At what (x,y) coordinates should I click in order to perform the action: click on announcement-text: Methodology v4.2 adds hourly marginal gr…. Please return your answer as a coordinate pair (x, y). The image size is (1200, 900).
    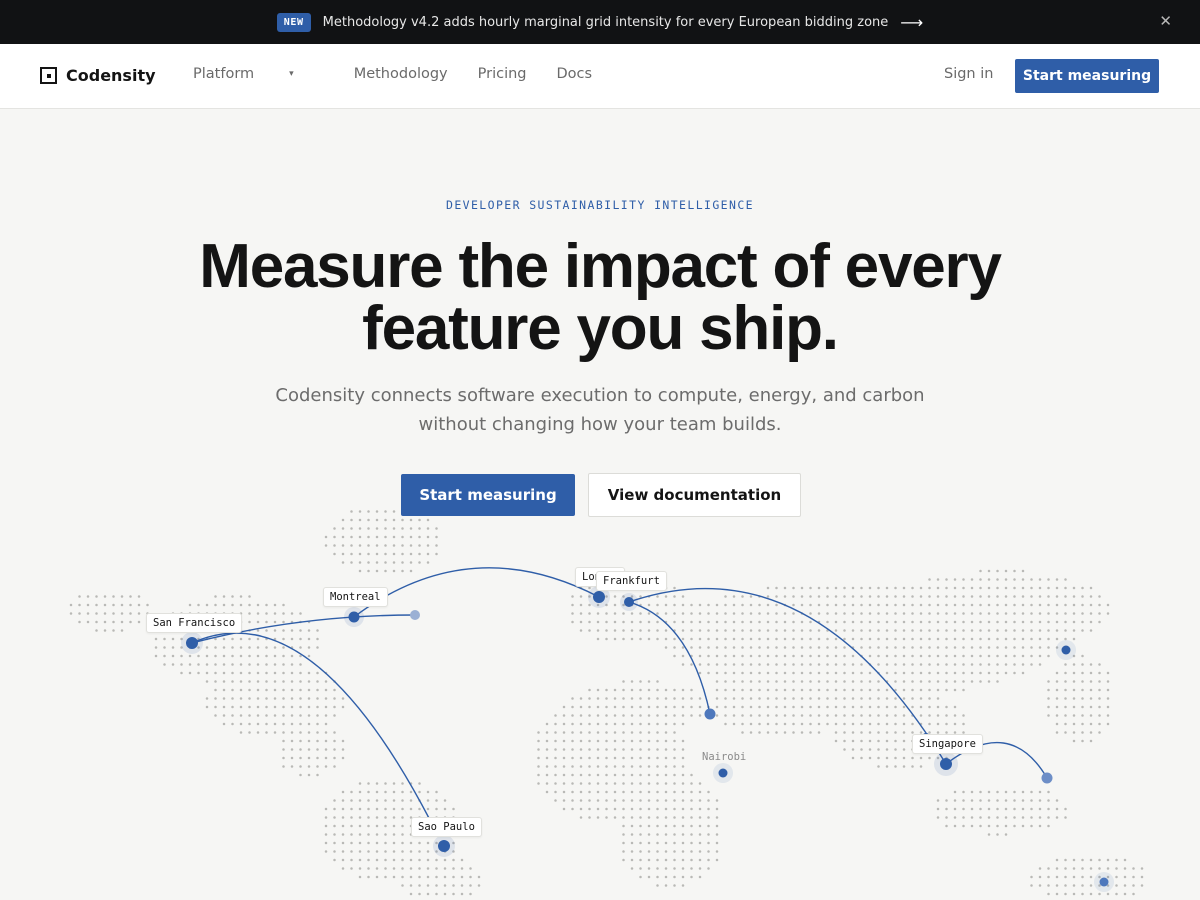
    Looking at the image, I should click on (606, 22).